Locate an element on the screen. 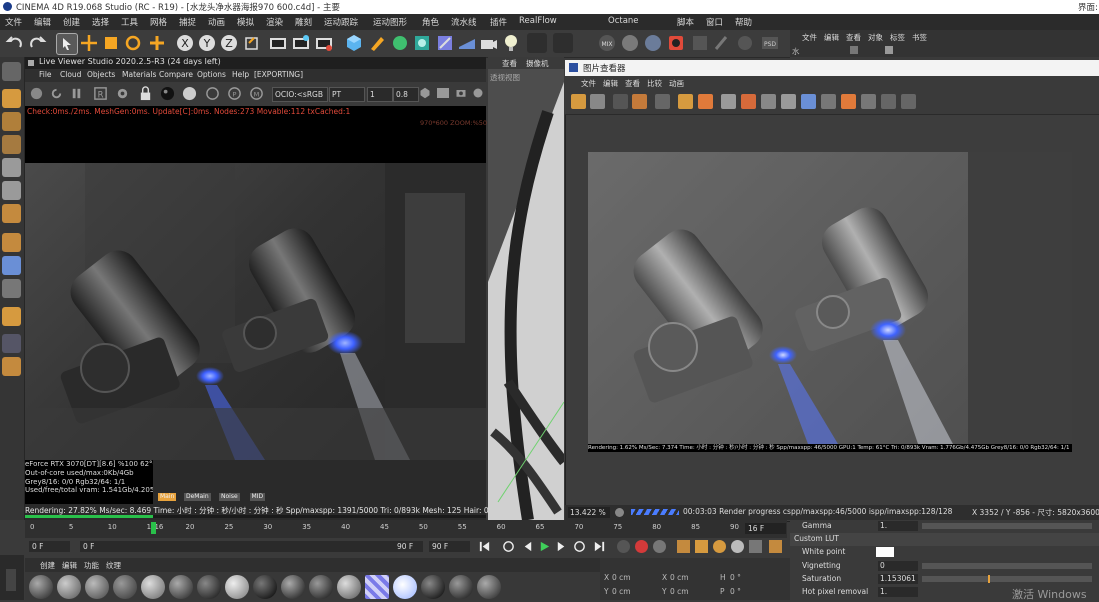  material-menu-item: 功能 is located at coordinates (91, 565).